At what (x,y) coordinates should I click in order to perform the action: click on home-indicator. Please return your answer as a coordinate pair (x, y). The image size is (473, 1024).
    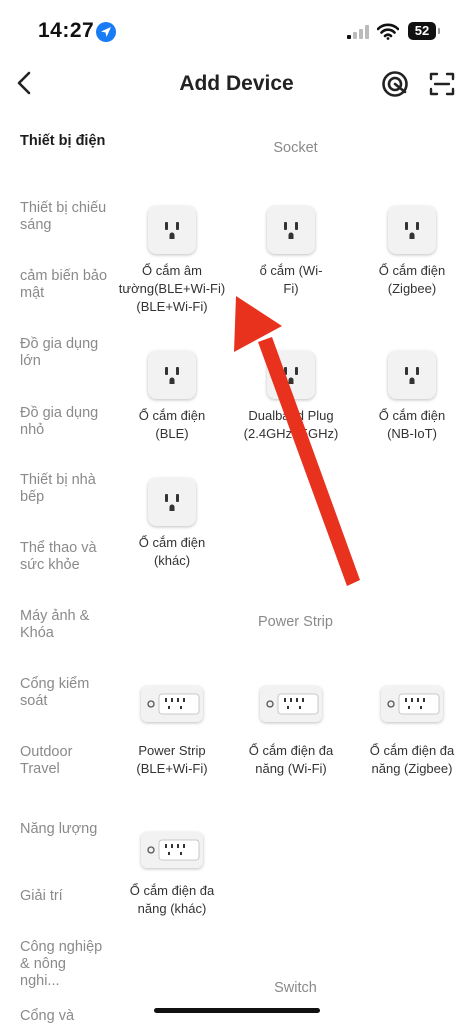
    Looking at the image, I should click on (237, 1010).